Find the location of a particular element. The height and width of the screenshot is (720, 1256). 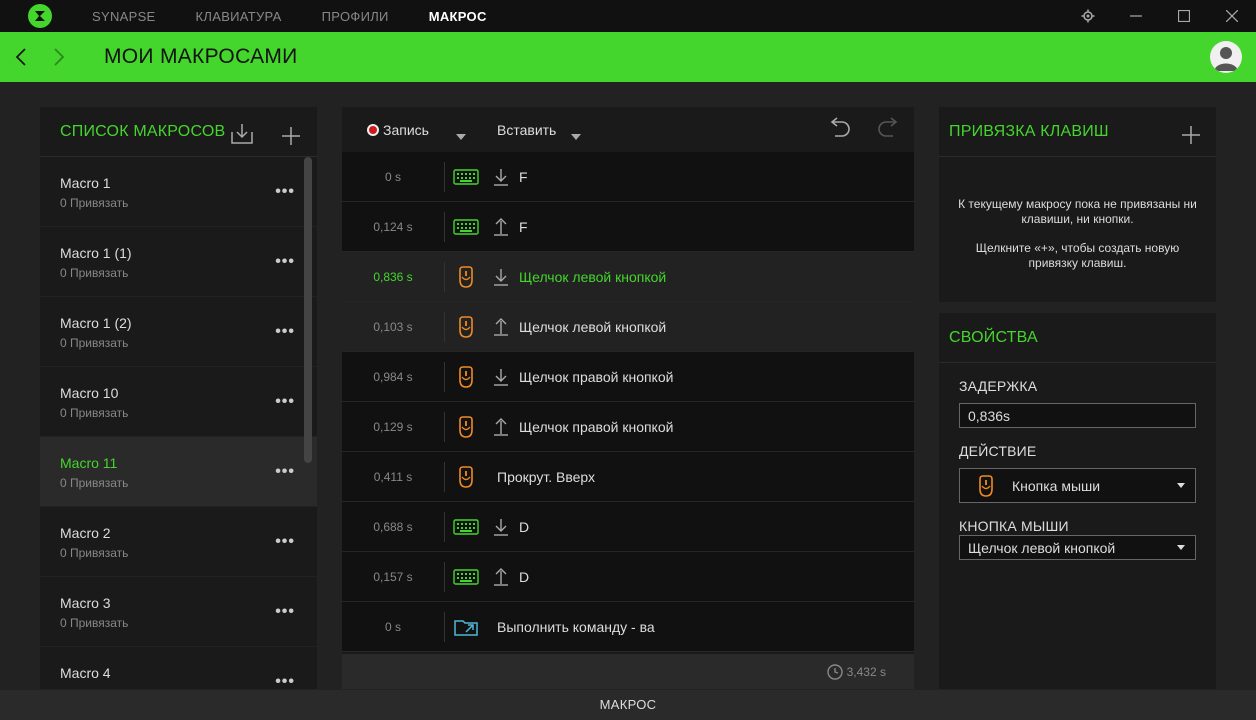

step-delay: 0,411 s is located at coordinates (393, 476).